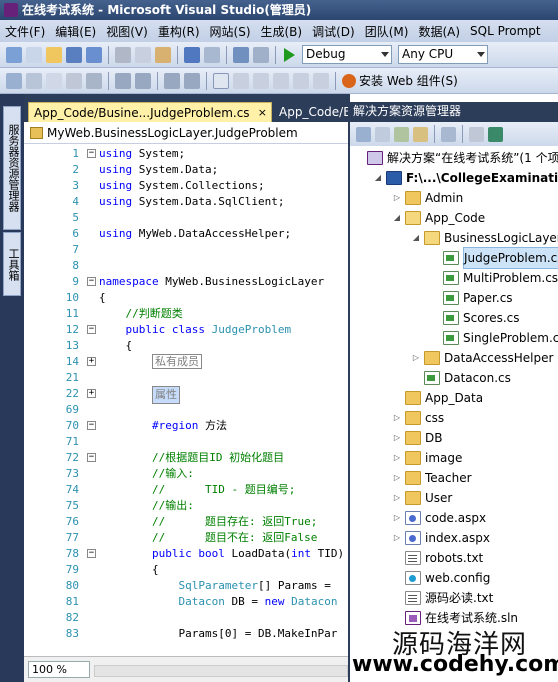  What do you see at coordinates (476, 134) in the screenshot?
I see `copy-web-site-icon` at bounding box center [476, 134].